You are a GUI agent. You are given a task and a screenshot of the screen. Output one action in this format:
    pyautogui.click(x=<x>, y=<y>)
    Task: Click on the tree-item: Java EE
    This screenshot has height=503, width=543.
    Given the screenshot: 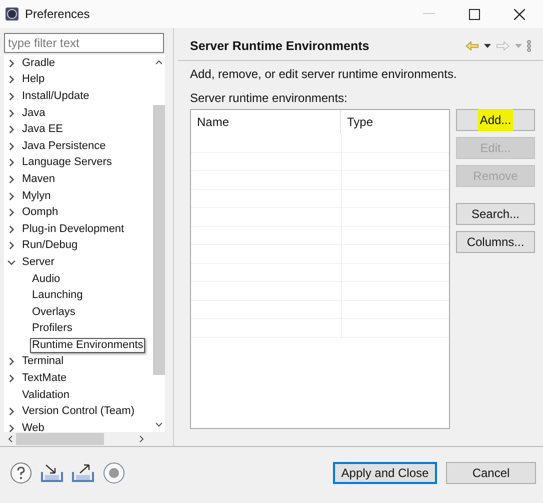 What is the action you would take?
    pyautogui.click(x=42, y=130)
    